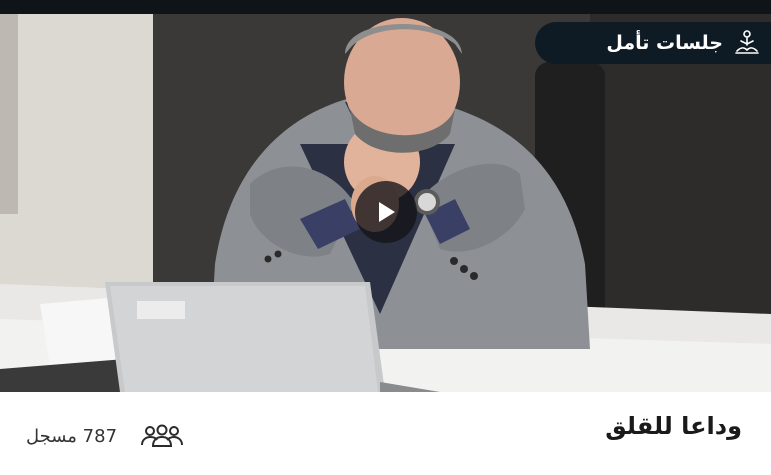 This screenshot has width=771, height=475. Describe the element at coordinates (664, 43) in the screenshot. I see `category-label: جلسات تأمل` at that location.